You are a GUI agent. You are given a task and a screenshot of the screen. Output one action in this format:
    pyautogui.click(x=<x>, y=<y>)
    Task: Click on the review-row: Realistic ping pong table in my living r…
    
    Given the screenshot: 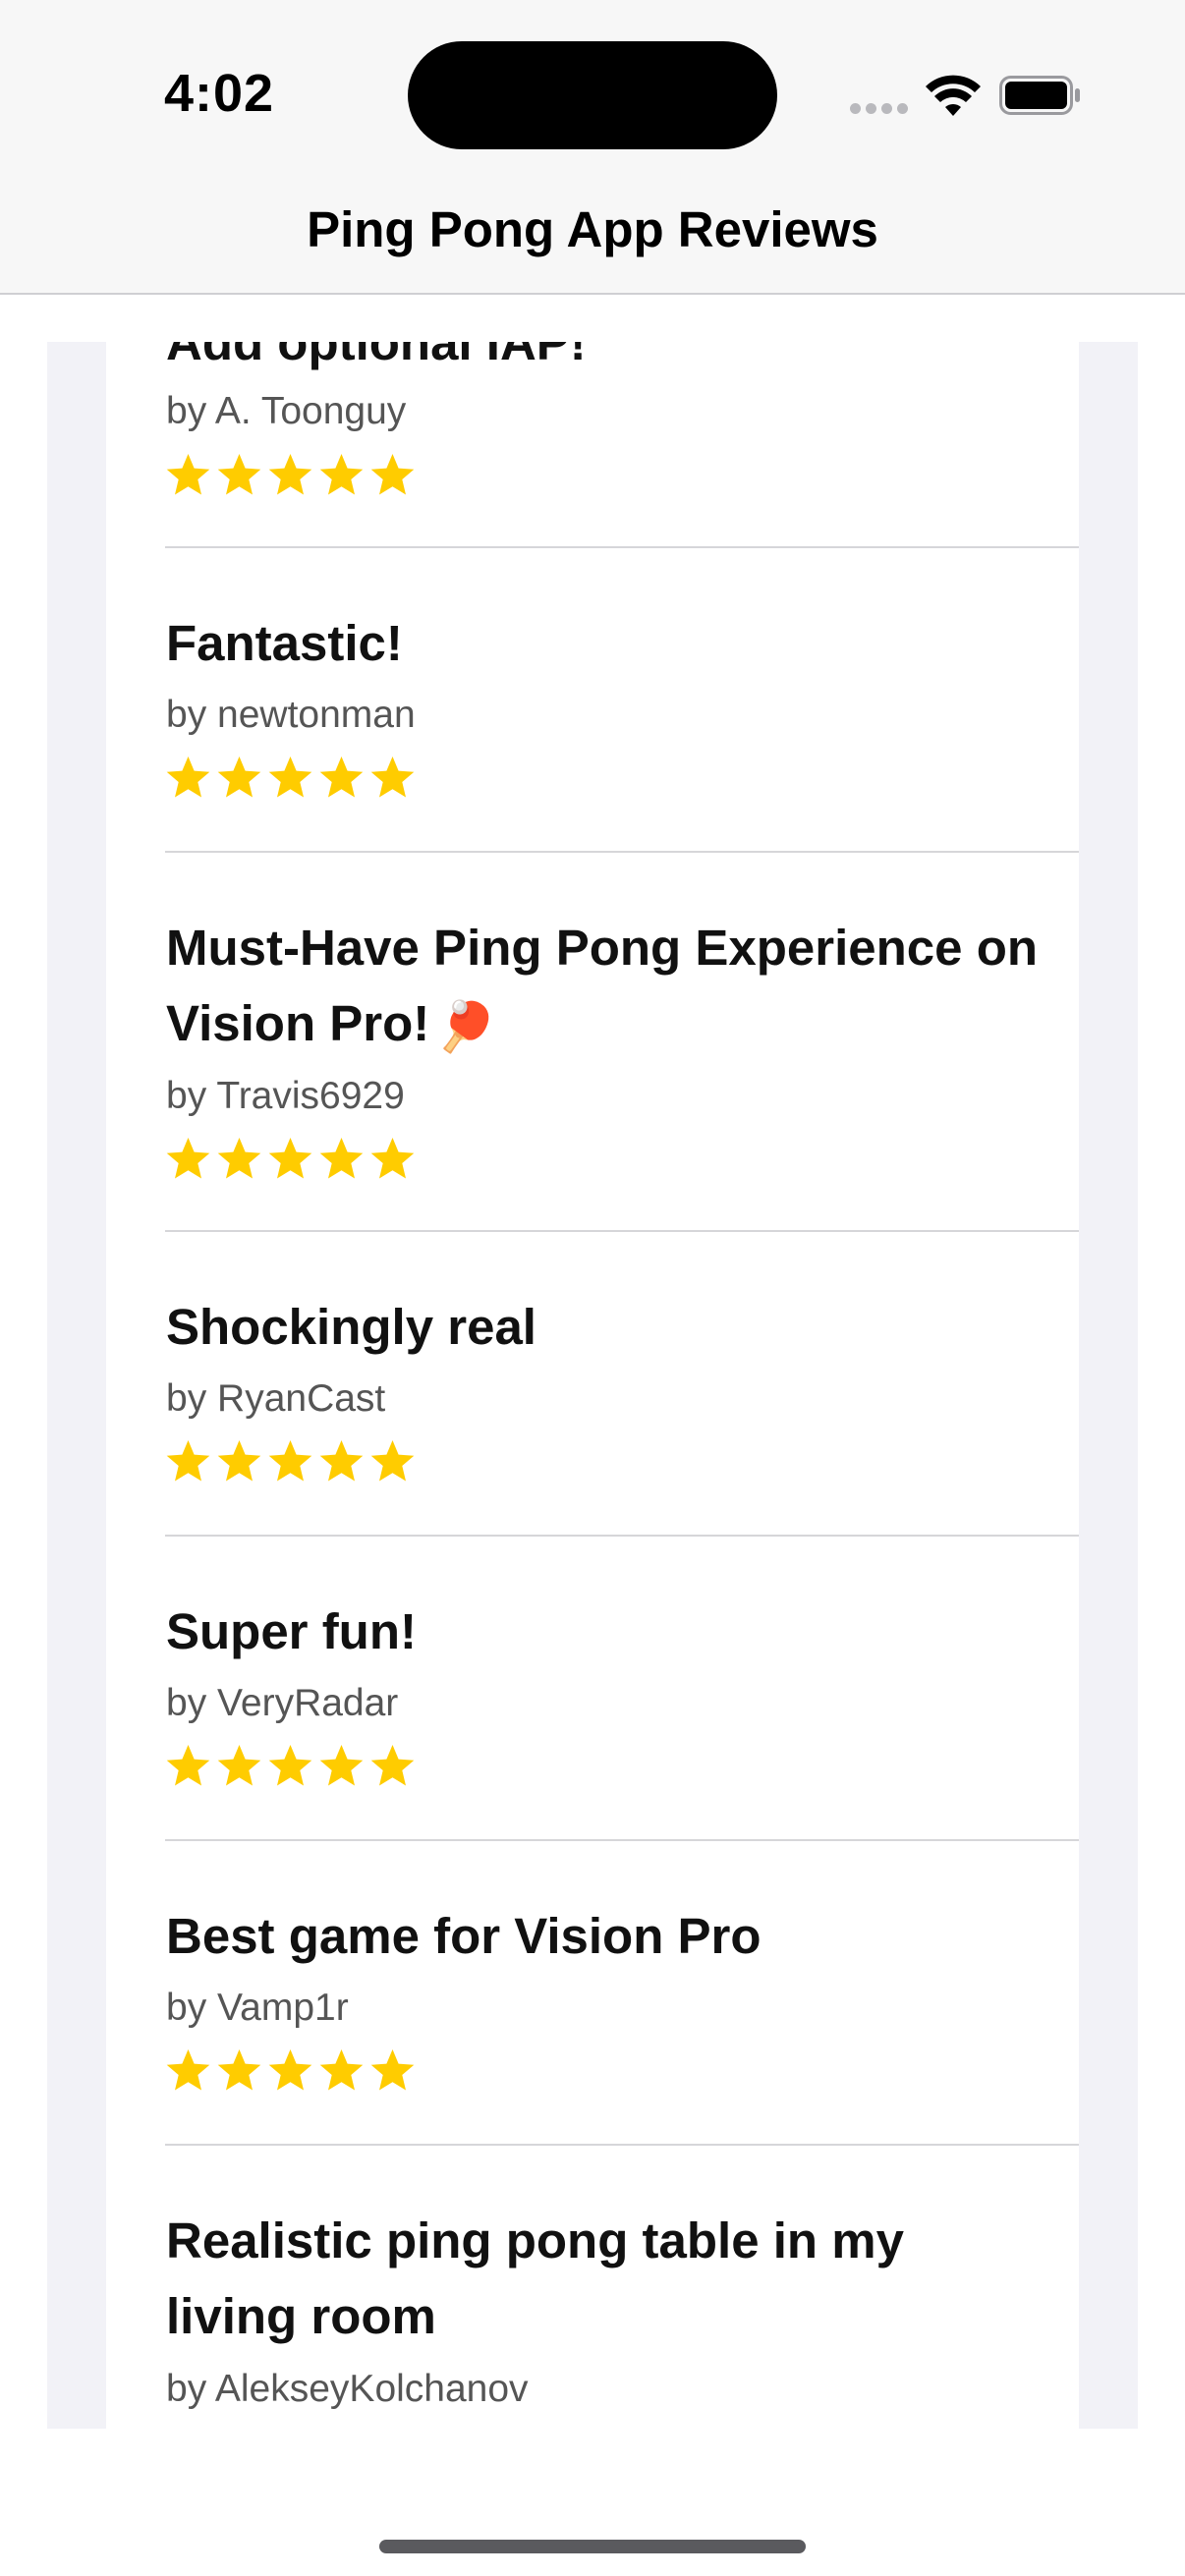 What is the action you would take?
    pyautogui.click(x=592, y=2287)
    